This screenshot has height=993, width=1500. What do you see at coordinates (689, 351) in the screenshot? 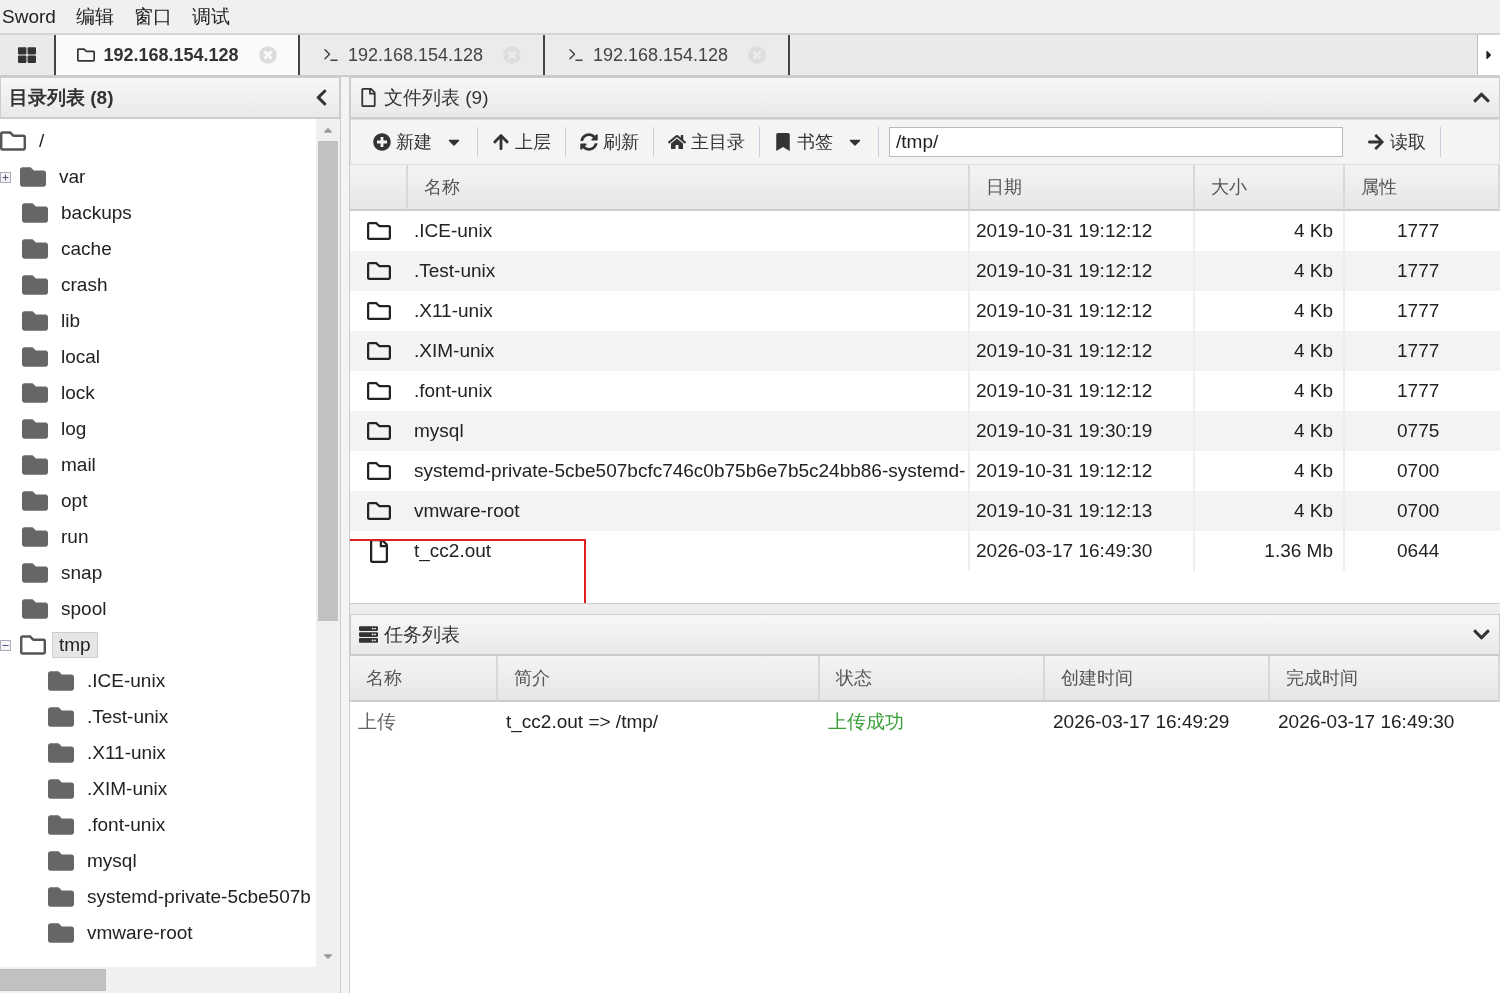
I see `table-cell: .XIM-unix` at bounding box center [689, 351].